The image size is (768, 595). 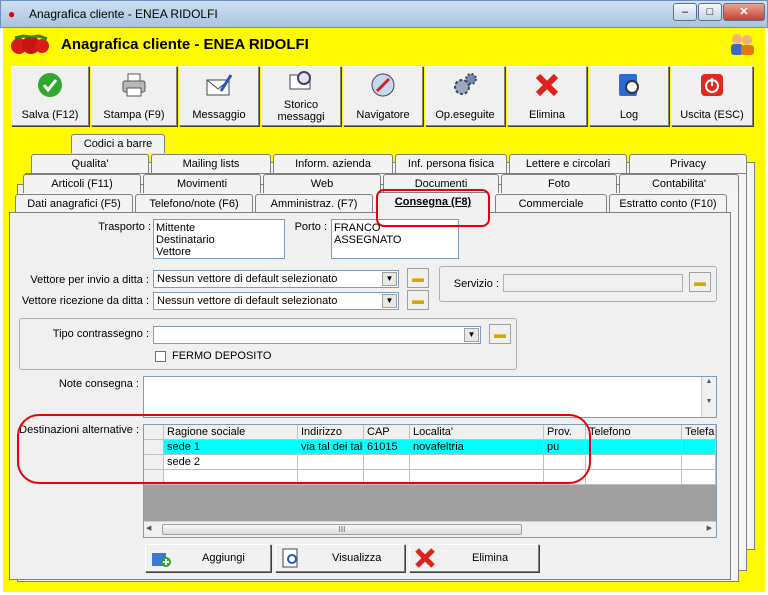 What do you see at coordinates (185, 44) in the screenshot?
I see `header-title: Anagrafica cliente - ENEA RIDOLFI` at bounding box center [185, 44].